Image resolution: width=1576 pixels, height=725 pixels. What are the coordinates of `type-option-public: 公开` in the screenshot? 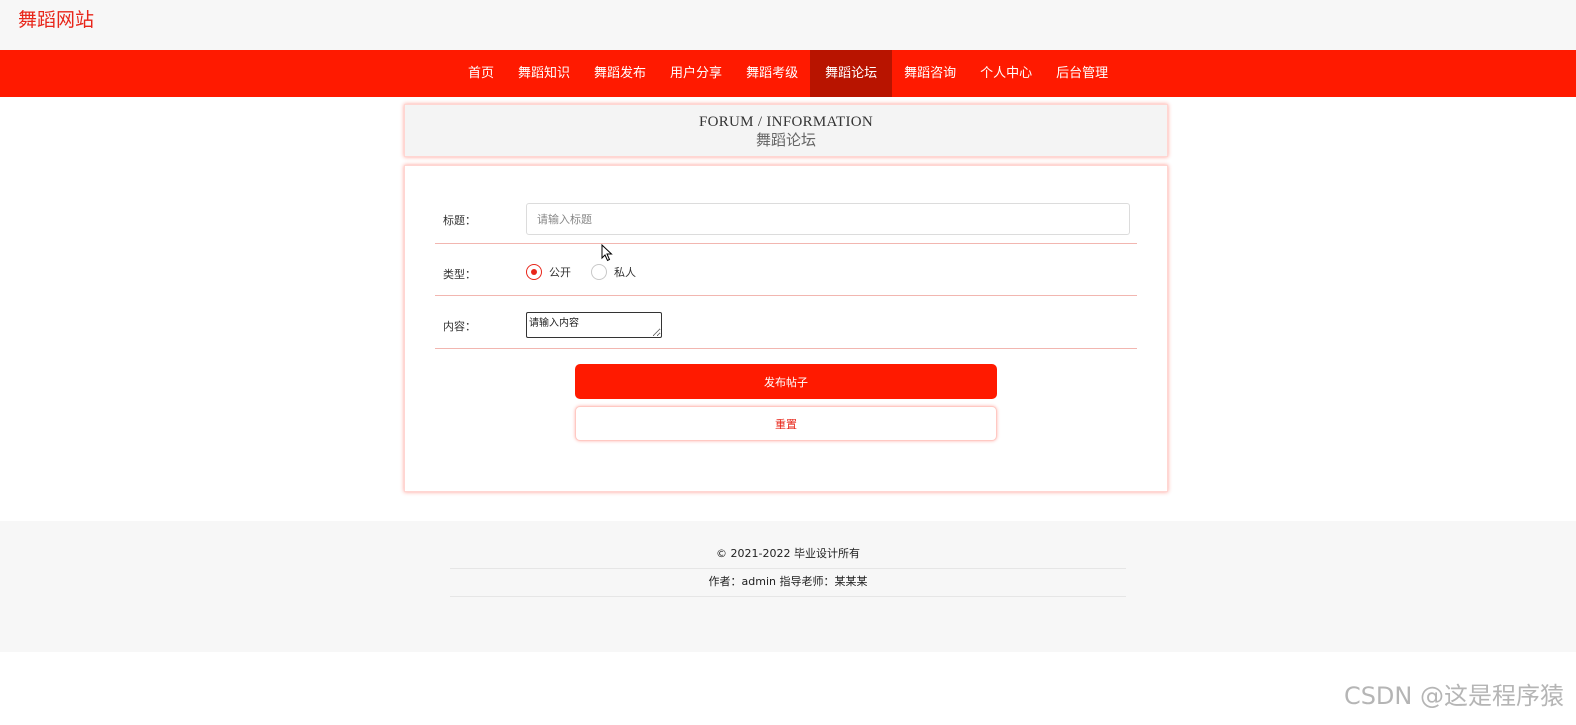 It's located at (548, 272).